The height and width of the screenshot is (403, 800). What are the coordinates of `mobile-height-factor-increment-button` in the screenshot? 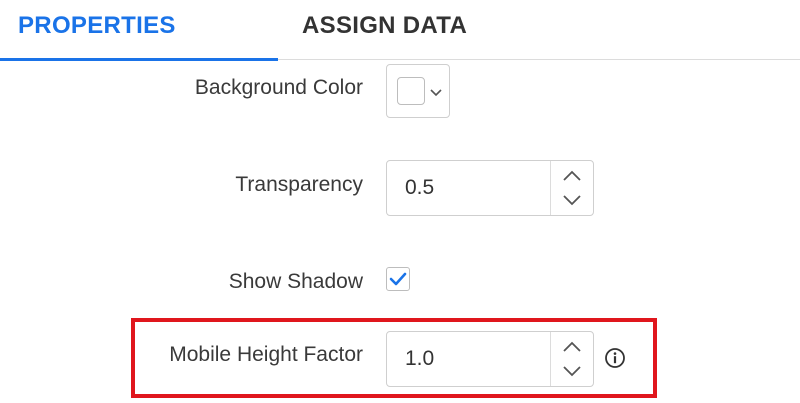 It's located at (572, 345).